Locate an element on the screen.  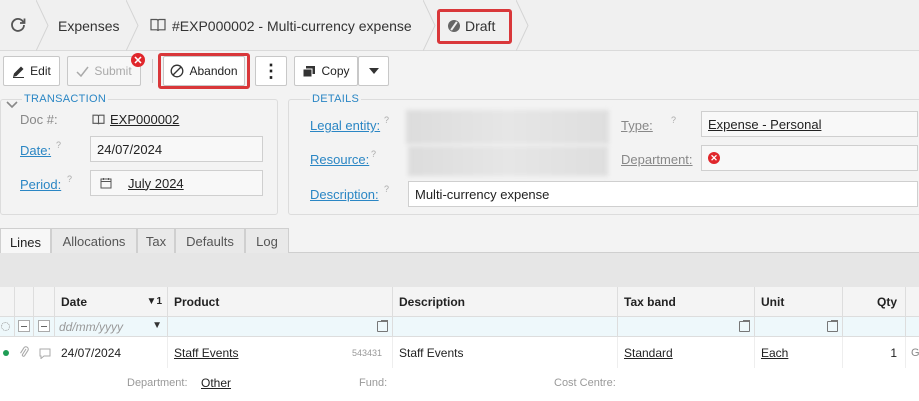
row-product: Staff Events 543431 is located at coordinates (280, 352).